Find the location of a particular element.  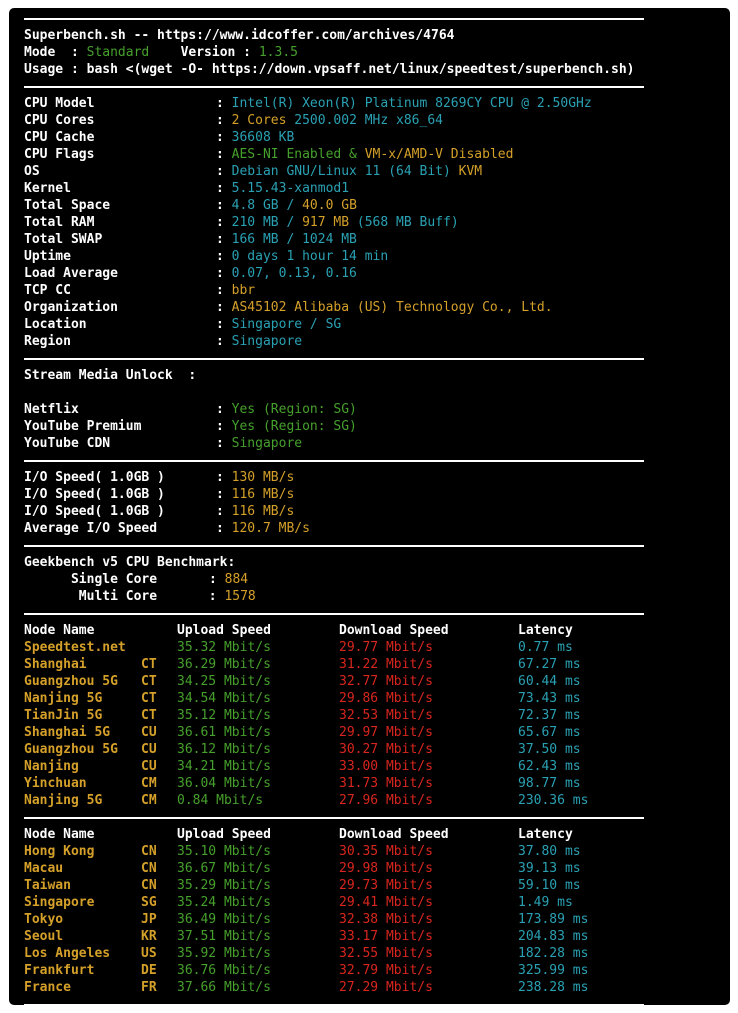

node-city: Shanghai 5G is located at coordinates (67, 732).